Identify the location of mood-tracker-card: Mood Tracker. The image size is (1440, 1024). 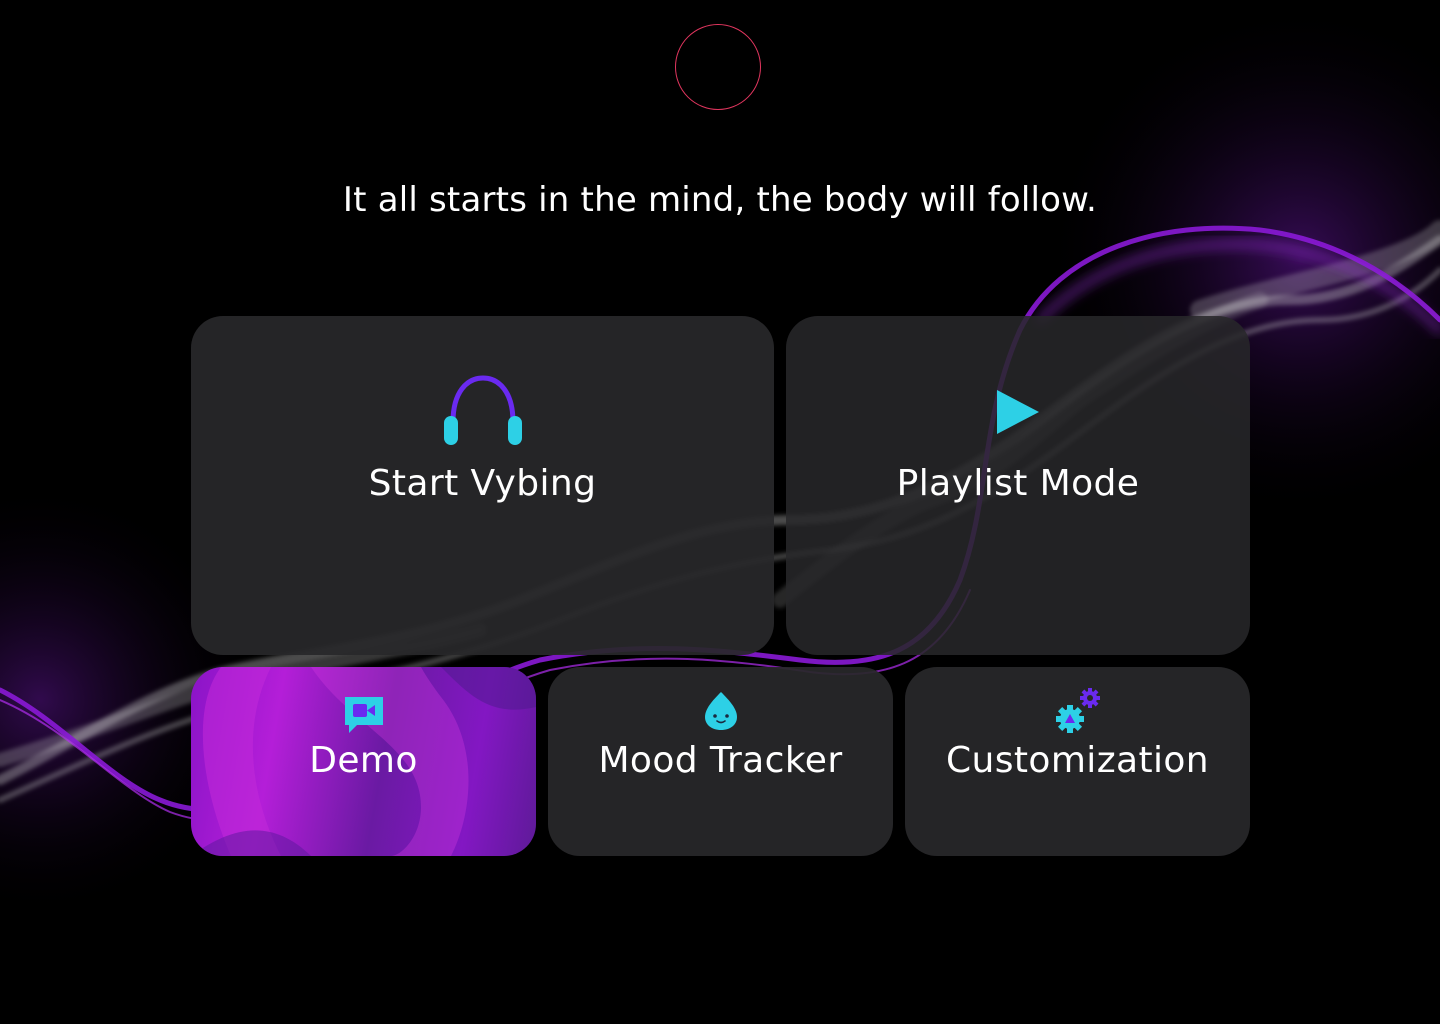
(720, 761).